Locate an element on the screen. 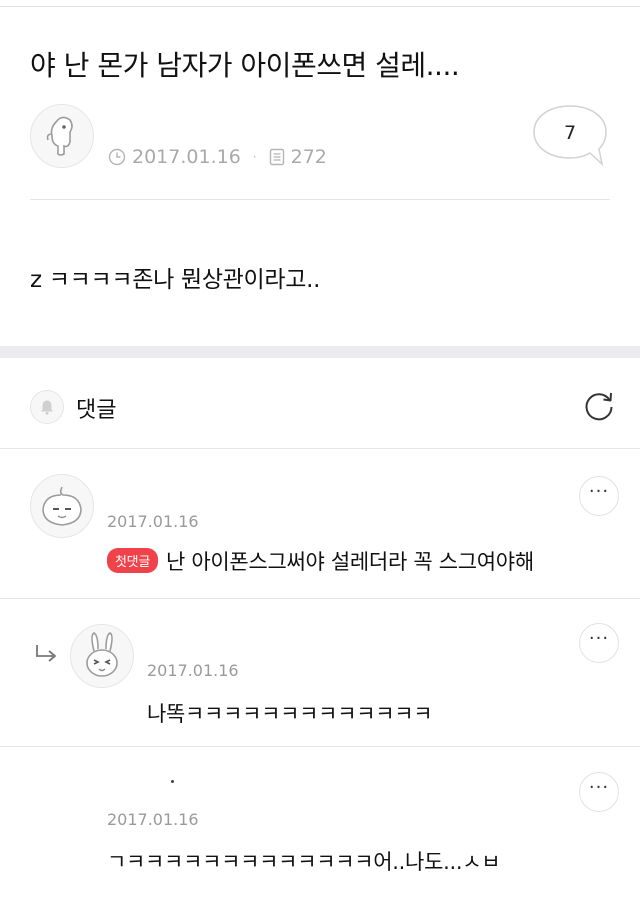 This screenshot has width=640, height=899. comment-count: 7 is located at coordinates (570, 133).